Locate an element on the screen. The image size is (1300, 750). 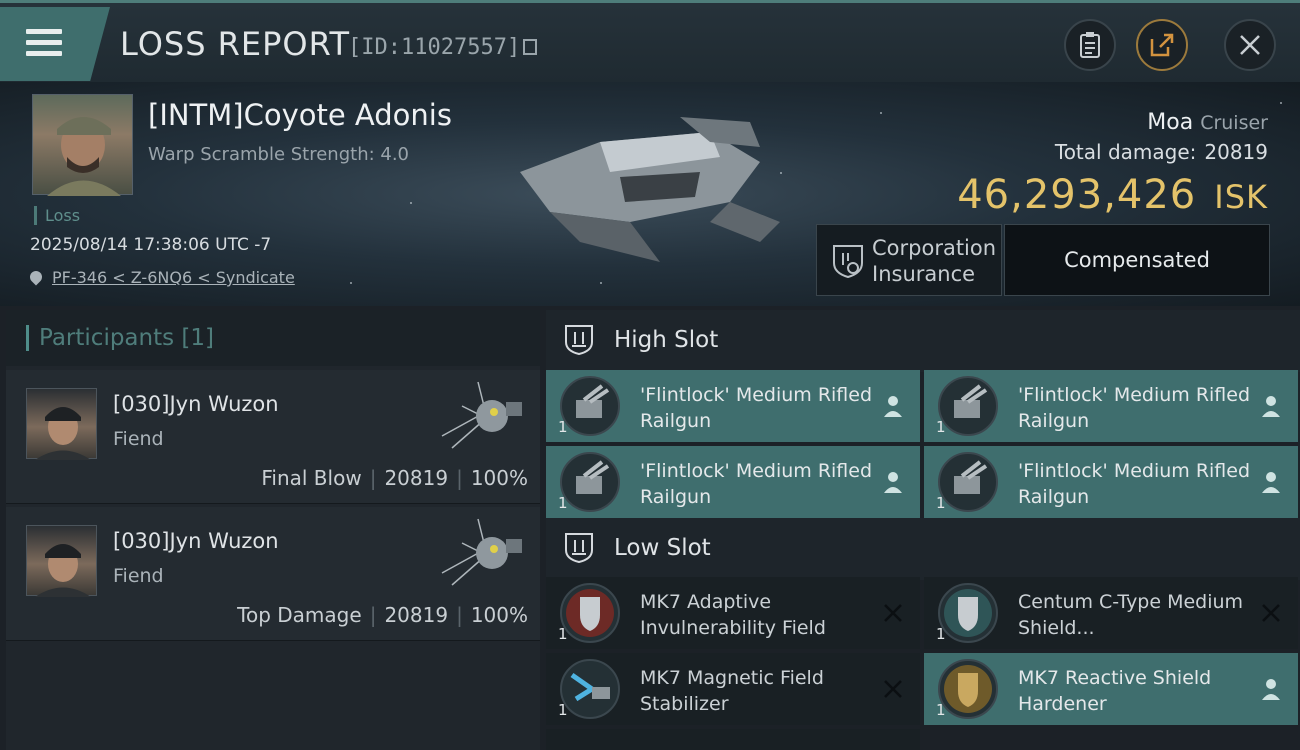
insurance-status: Compensated is located at coordinates (1137, 260).